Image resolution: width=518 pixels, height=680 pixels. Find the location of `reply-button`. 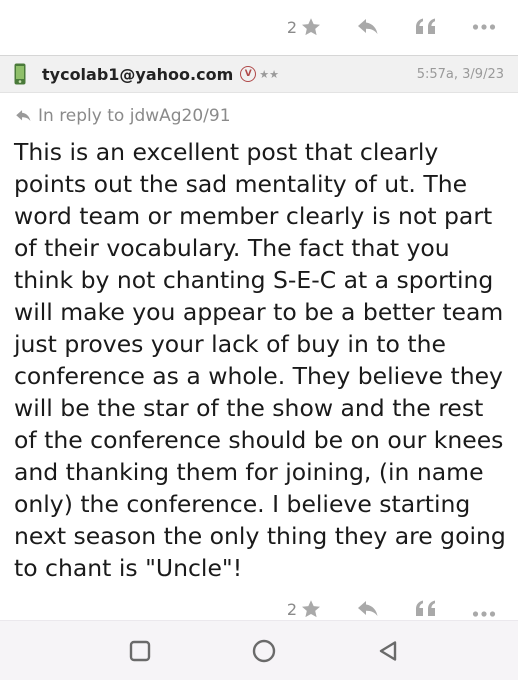

reply-button is located at coordinates (368, 27).